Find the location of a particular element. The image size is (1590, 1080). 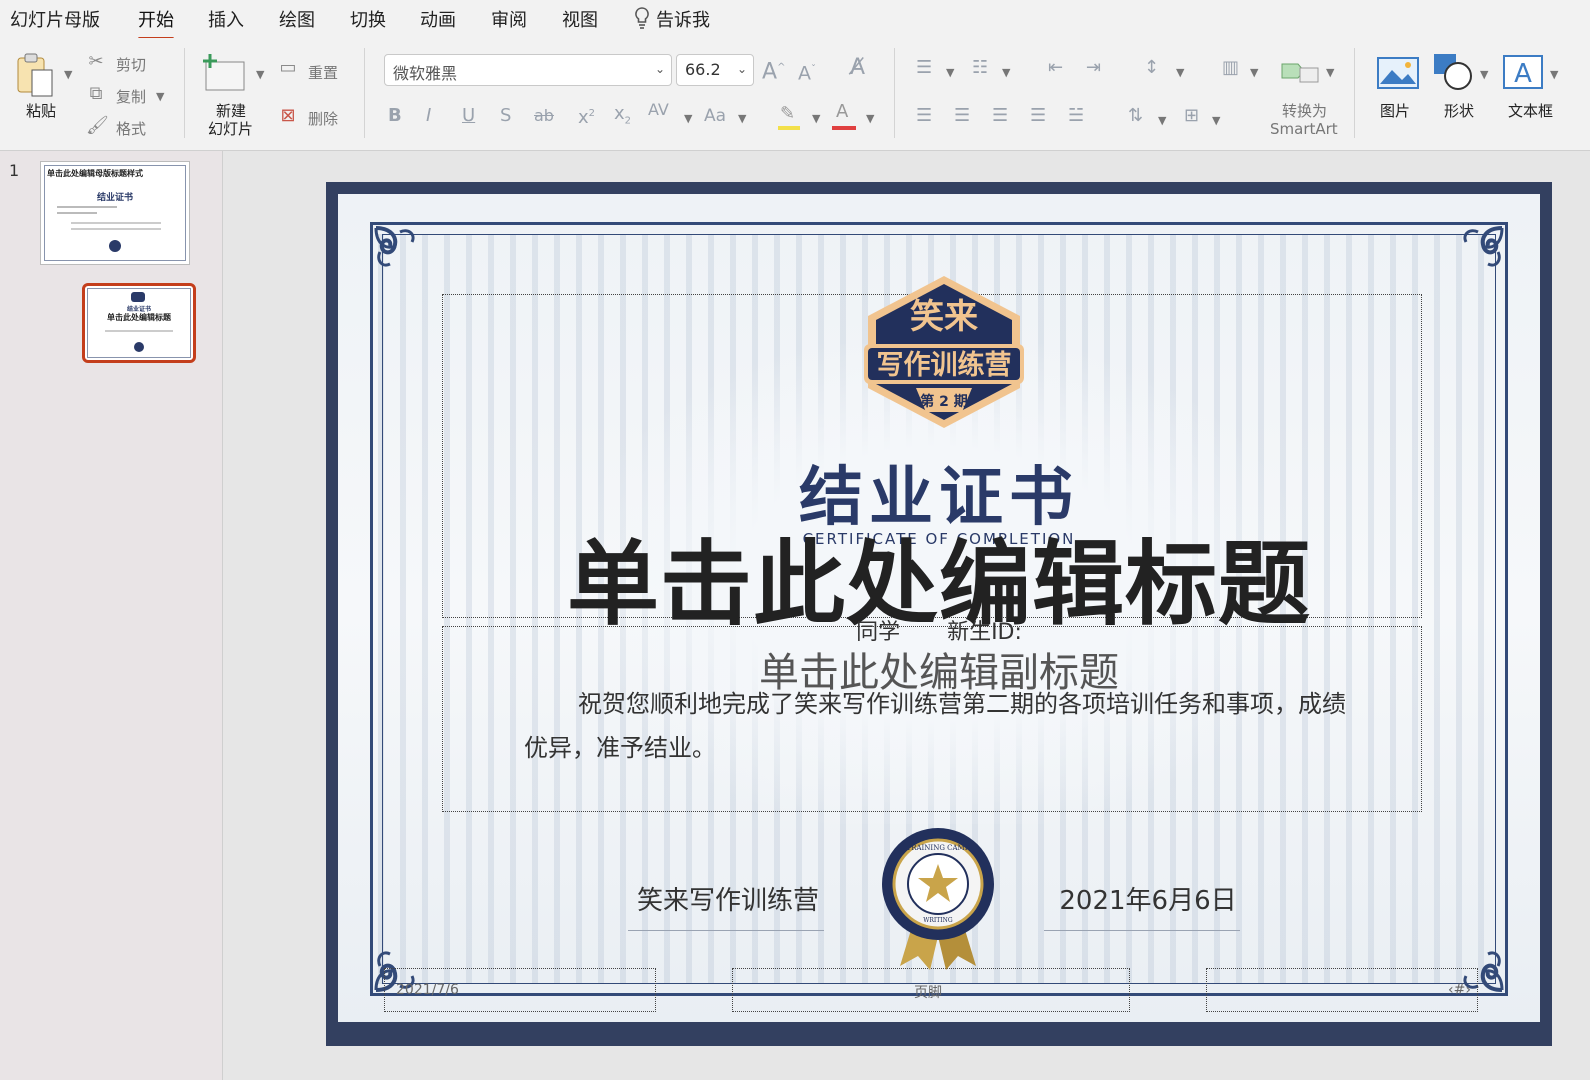

char-spacing-icon: AV is located at coordinates (658, 110).